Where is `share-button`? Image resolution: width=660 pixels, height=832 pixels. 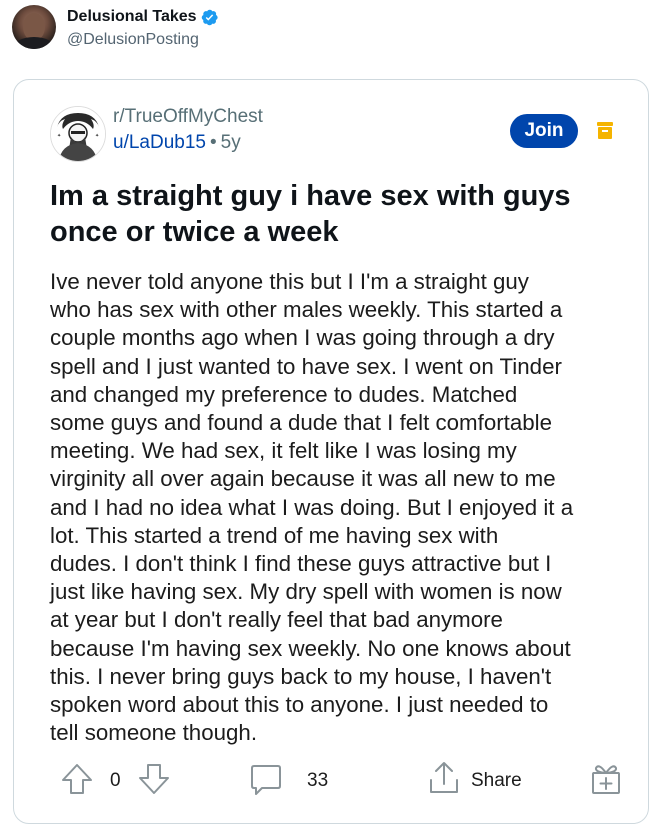
share-button is located at coordinates (444, 778).